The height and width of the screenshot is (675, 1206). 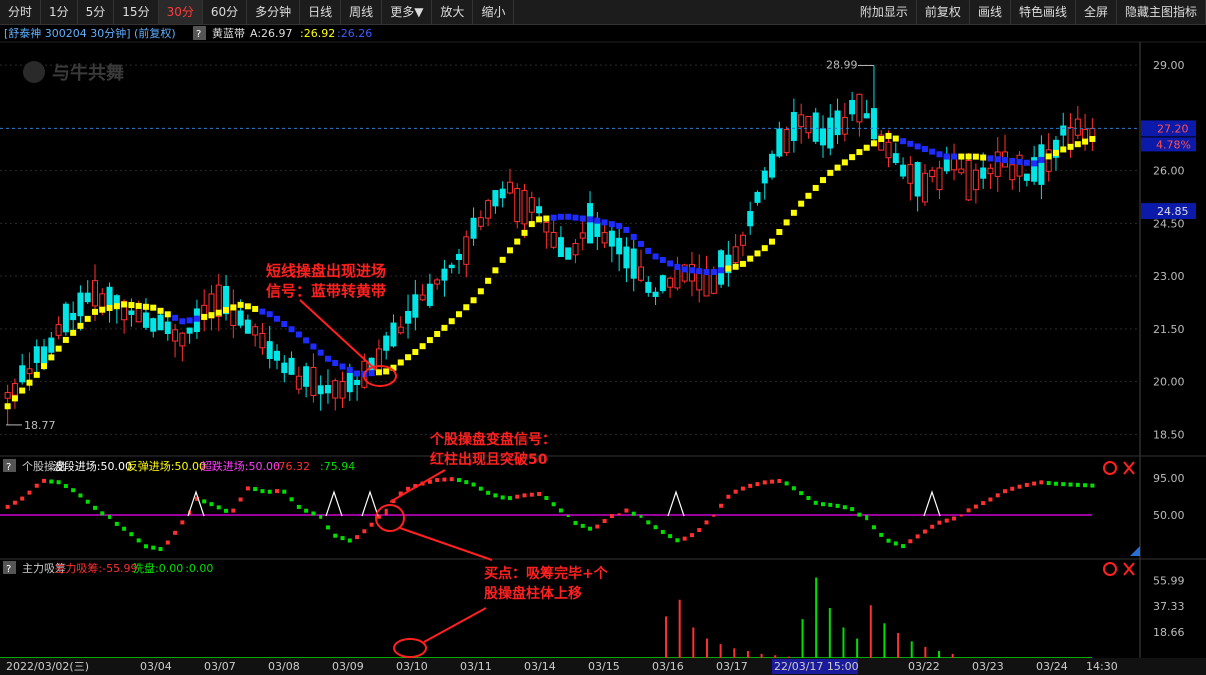 I want to click on date-label-13: 03/23, so click(x=988, y=666).